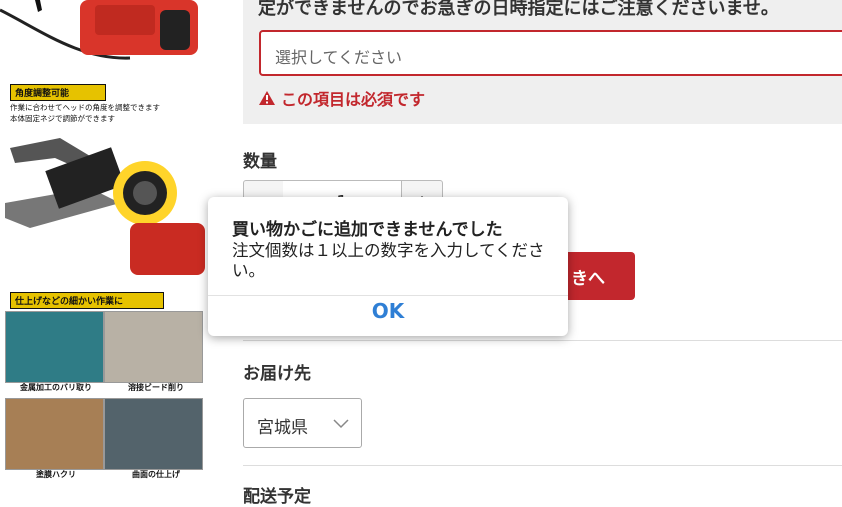  Describe the element at coordinates (388, 316) in the screenshot. I see `dialog-ok-button: OK` at that location.